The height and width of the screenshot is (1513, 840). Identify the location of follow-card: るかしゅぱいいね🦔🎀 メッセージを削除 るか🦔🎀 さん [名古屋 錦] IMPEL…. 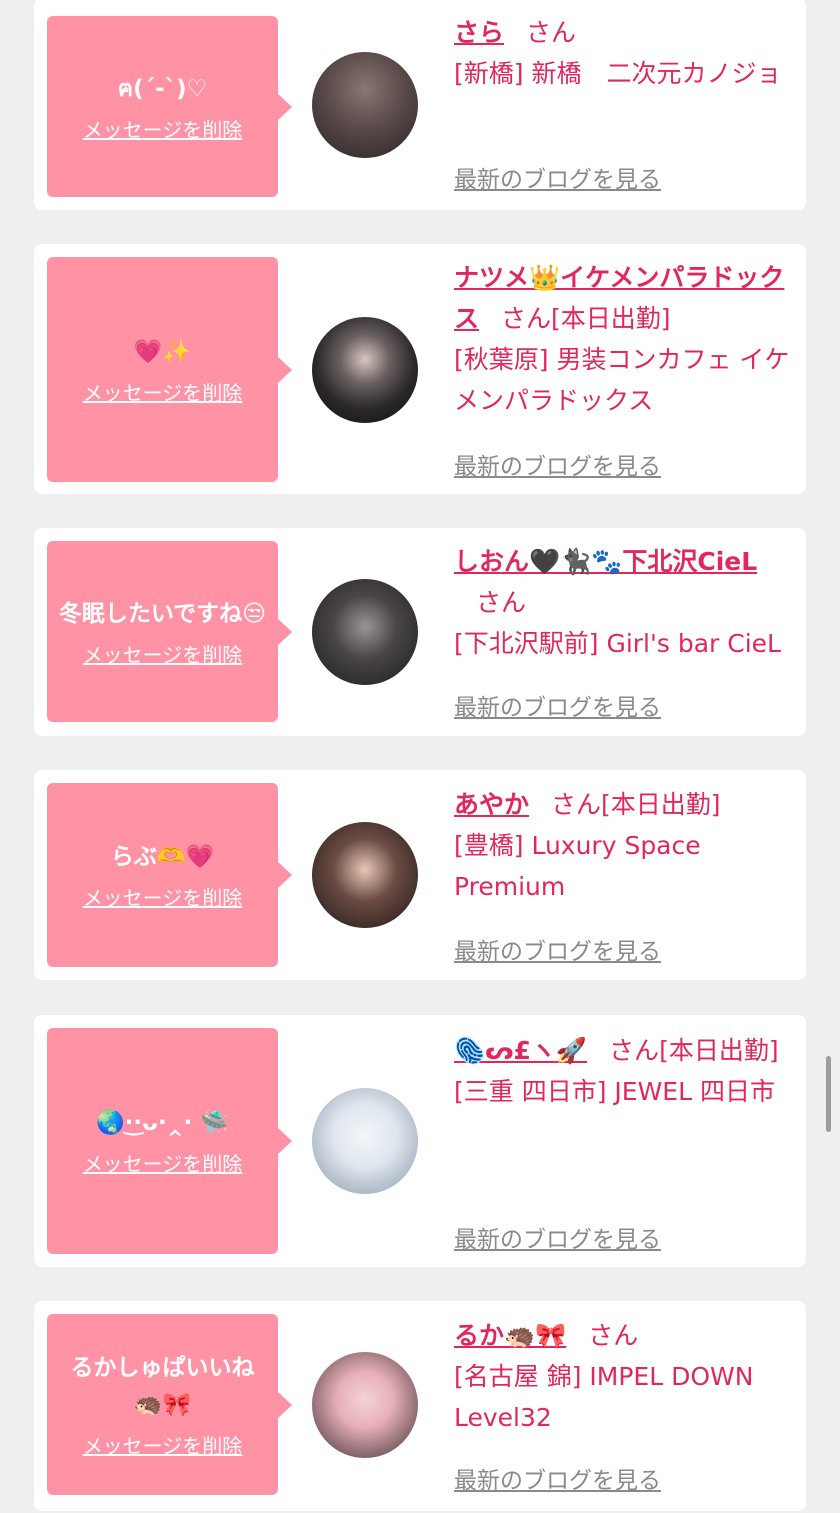
(420, 1406).